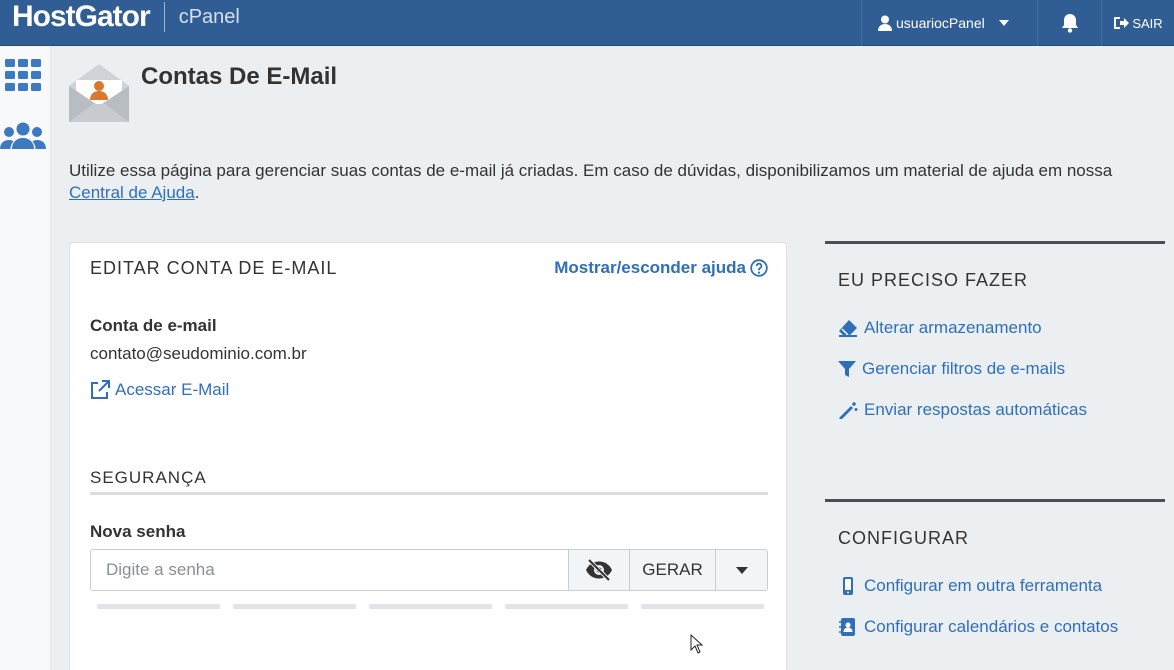  I want to click on apps-grid-button, so click(23, 75).